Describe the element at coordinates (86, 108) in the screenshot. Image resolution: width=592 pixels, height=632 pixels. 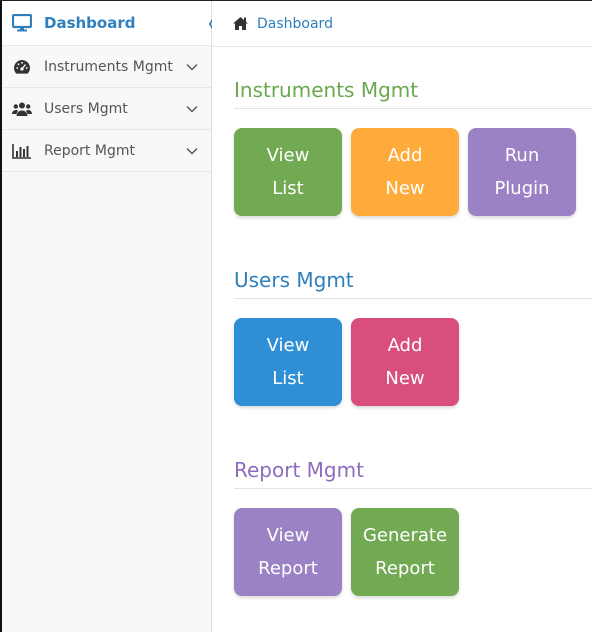
I see `sidebar-item-label: Users Mgmt` at that location.